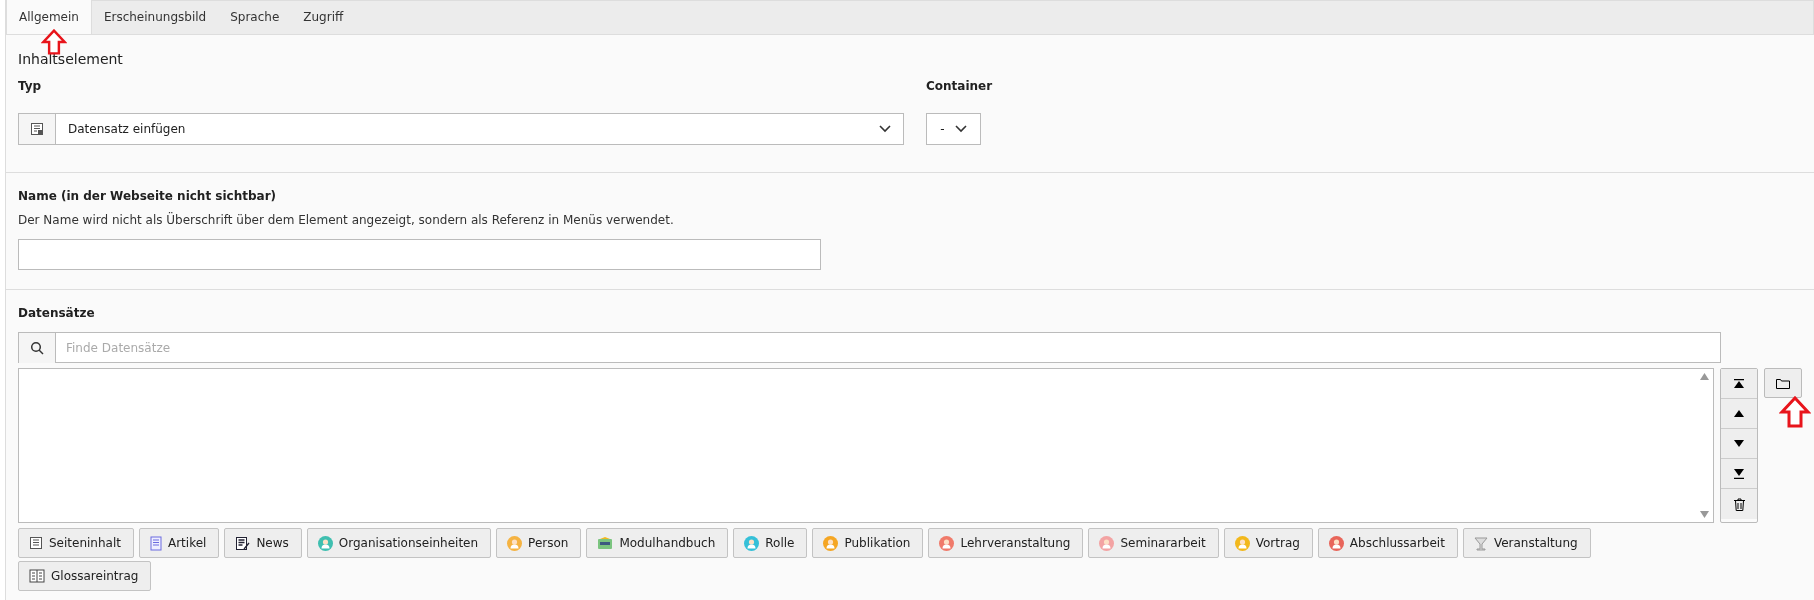 The width and height of the screenshot is (1814, 600). What do you see at coordinates (1006, 543) in the screenshot?
I see `add-record-button: Lehrveranstaltung` at bounding box center [1006, 543].